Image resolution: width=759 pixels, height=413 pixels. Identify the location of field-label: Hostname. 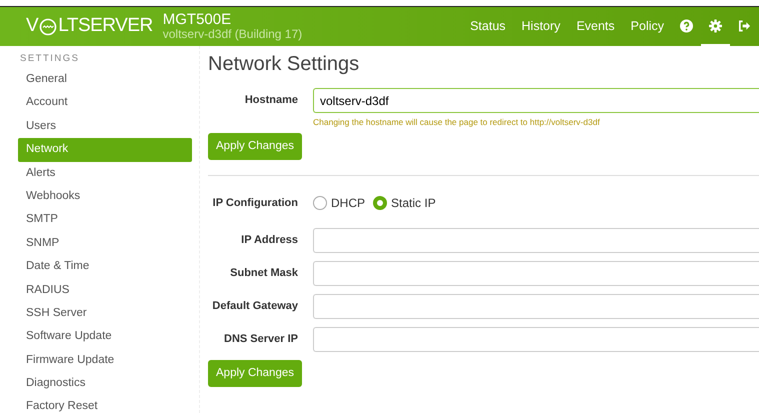
(271, 100).